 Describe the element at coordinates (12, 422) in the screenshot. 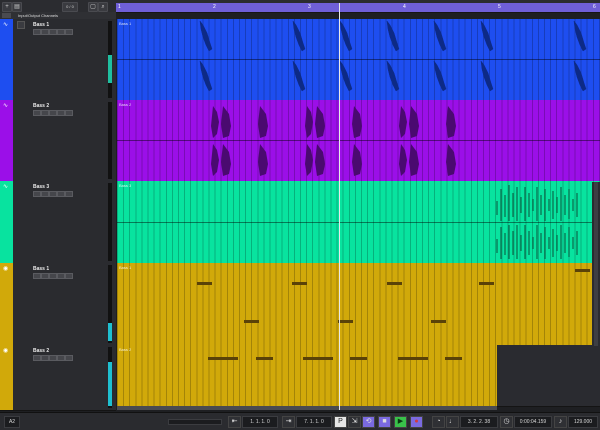

I see `project-label: A2` at that location.